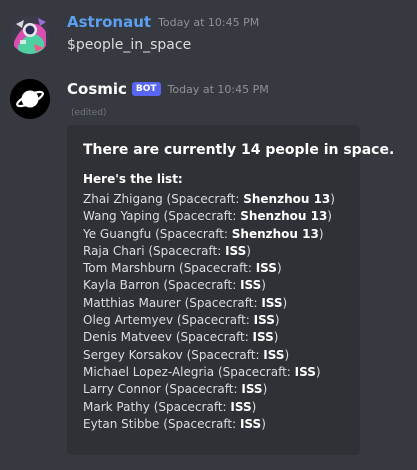 The height and width of the screenshot is (470, 417). What do you see at coordinates (121, 423) in the screenshot?
I see `person-name: Eytan Stibbe` at bounding box center [121, 423].